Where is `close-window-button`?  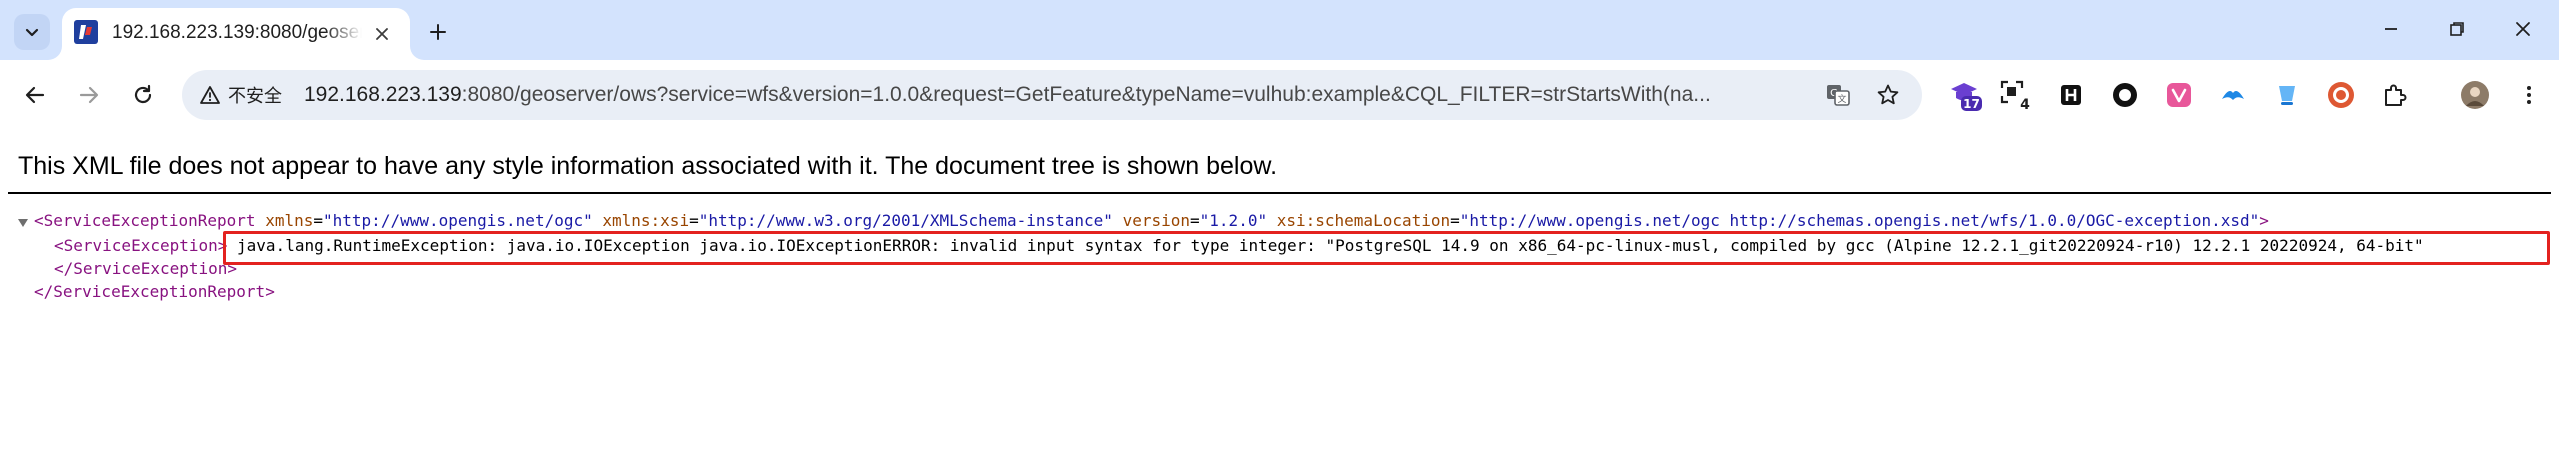 close-window-button is located at coordinates (2523, 29).